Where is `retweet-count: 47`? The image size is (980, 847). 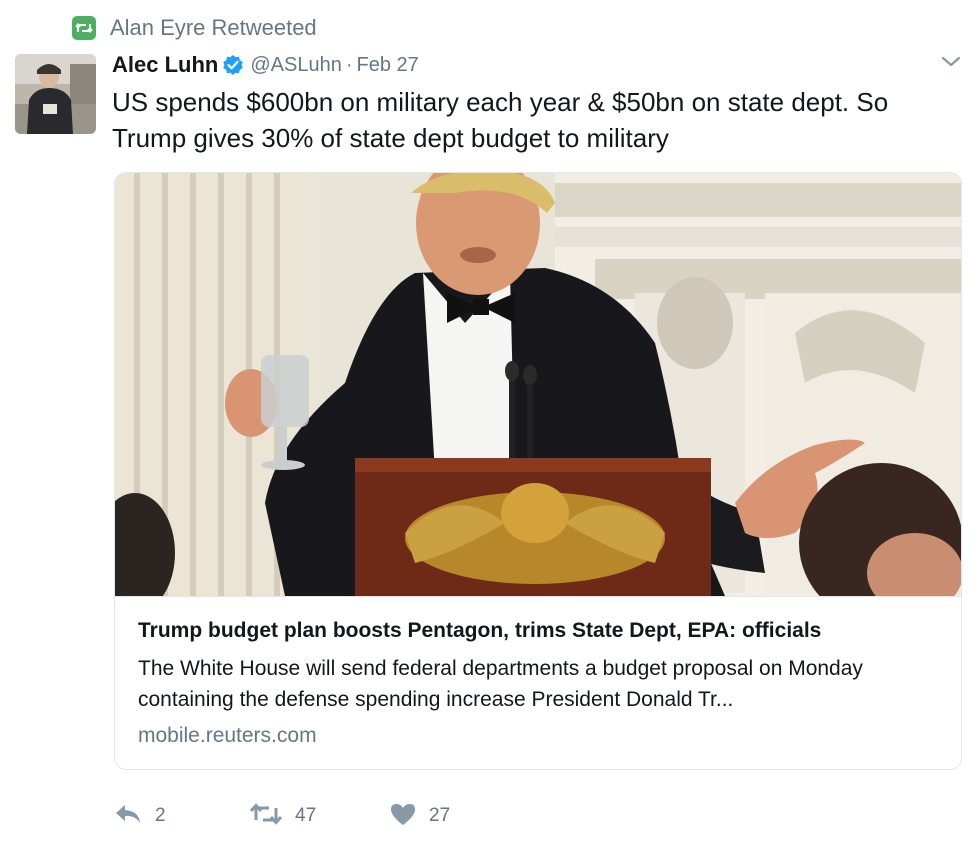
retweet-count: 47 is located at coordinates (306, 815).